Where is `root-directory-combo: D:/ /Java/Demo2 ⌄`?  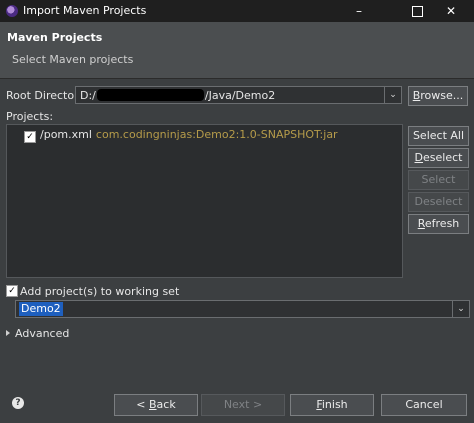 root-directory-combo: D:/ /Java/Demo2 ⌄ is located at coordinates (238, 95).